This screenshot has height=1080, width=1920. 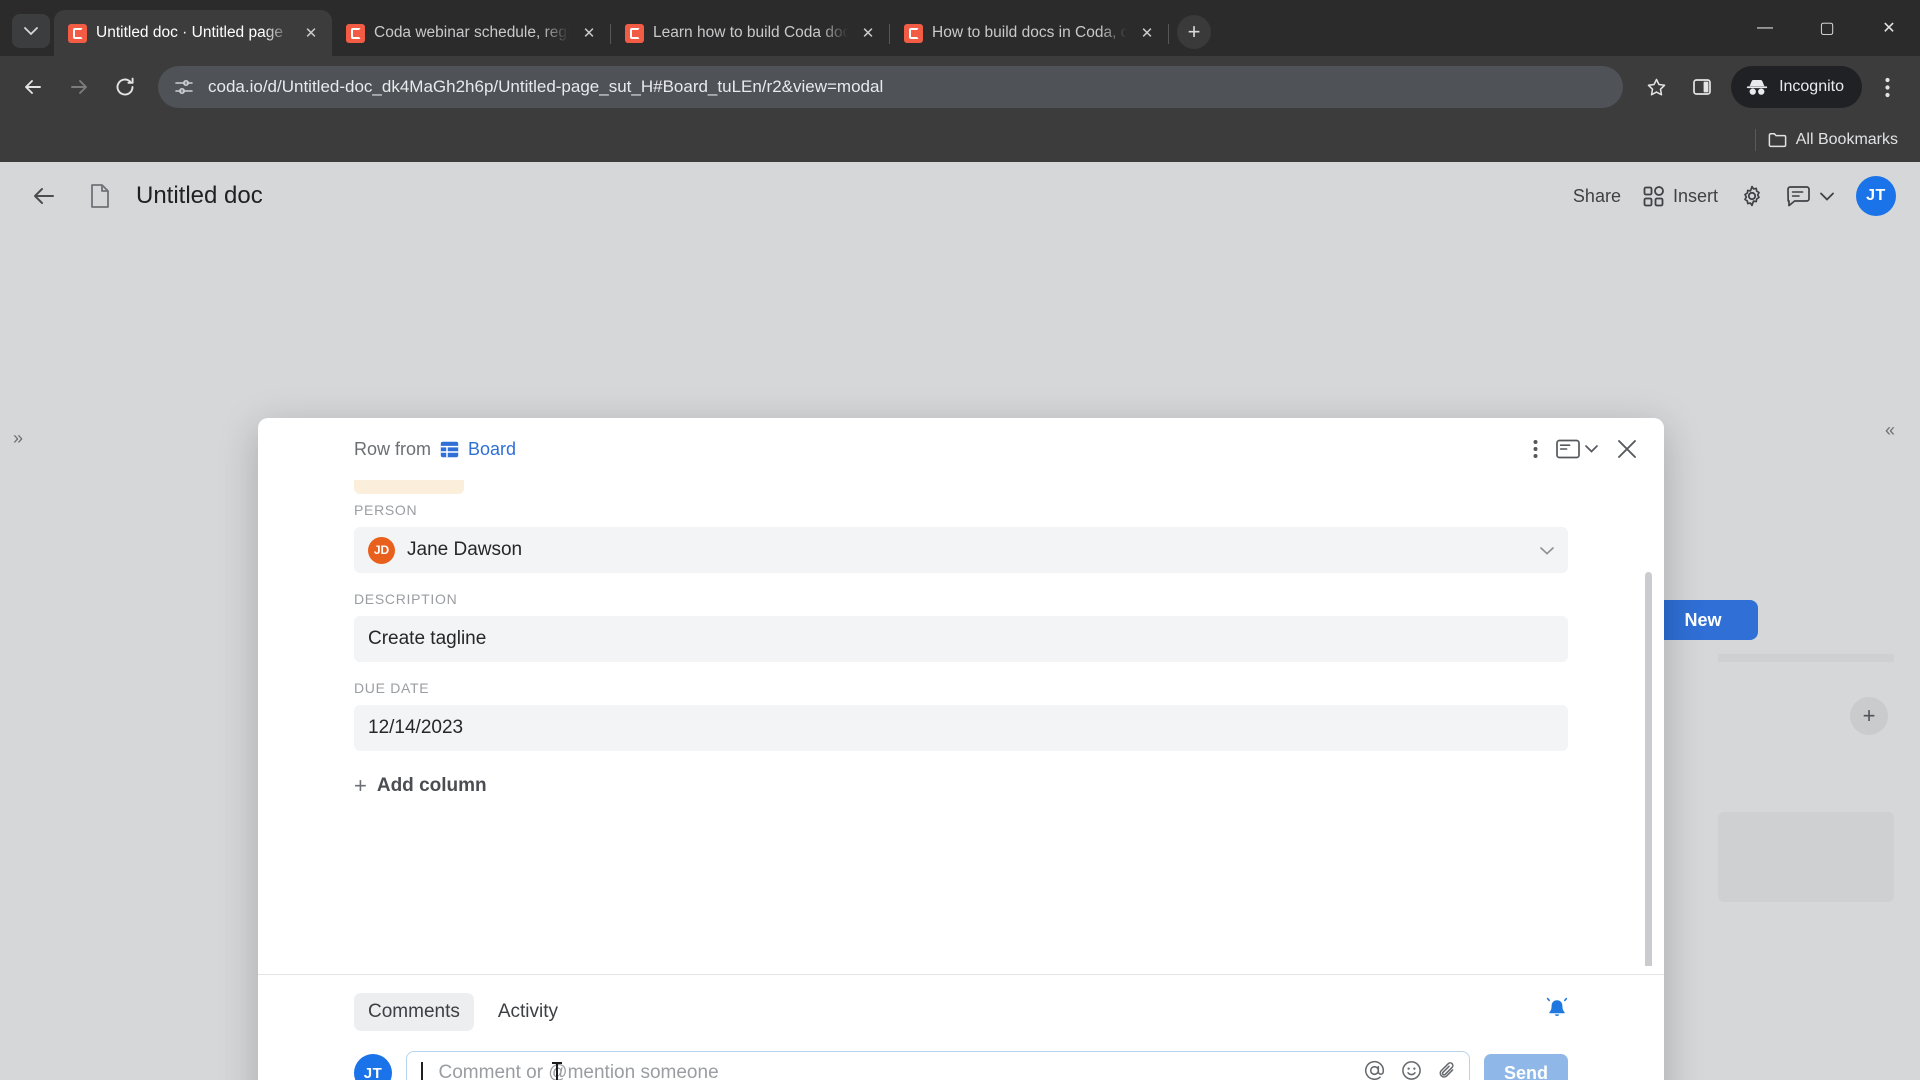 What do you see at coordinates (938, 1065) in the screenshot?
I see `comment-input: Comment or @mention someone` at bounding box center [938, 1065].